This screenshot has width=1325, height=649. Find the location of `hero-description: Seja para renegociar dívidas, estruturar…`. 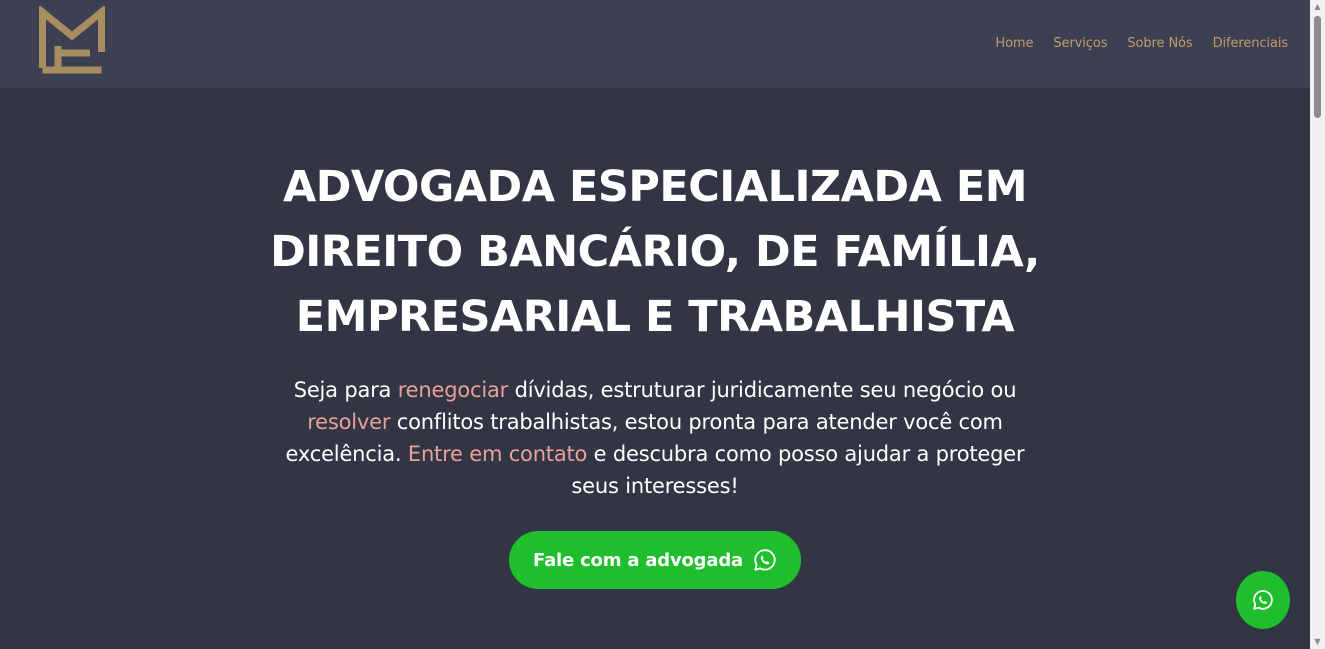

hero-description: Seja para renegociar dívidas, estruturar… is located at coordinates (655, 438).